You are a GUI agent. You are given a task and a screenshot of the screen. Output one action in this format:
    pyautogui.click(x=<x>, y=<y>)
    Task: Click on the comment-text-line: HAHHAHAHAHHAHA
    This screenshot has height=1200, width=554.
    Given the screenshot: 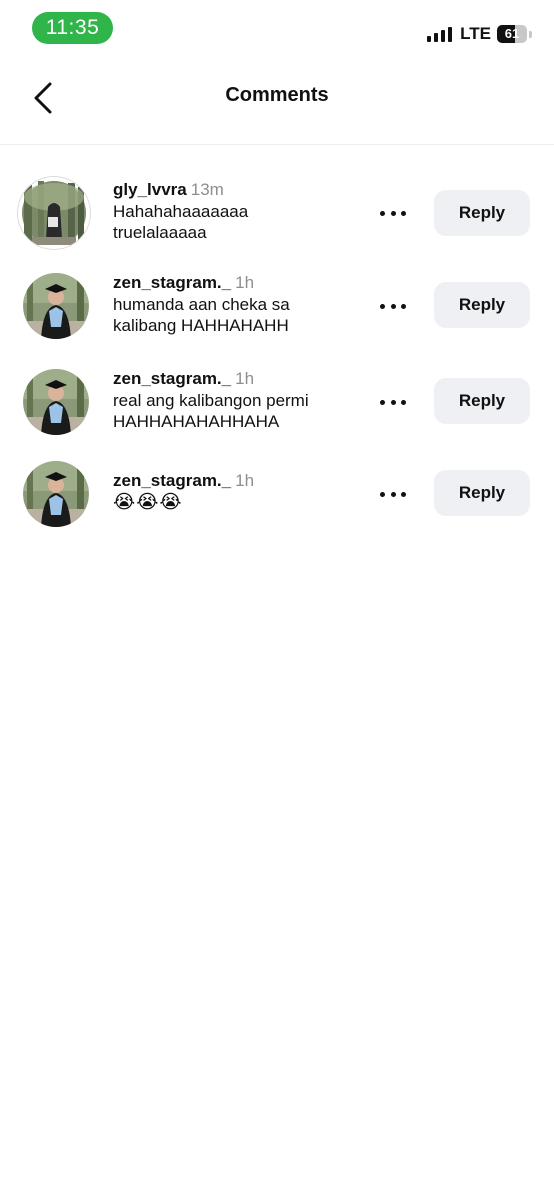 What is the action you would take?
    pyautogui.click(x=196, y=421)
    